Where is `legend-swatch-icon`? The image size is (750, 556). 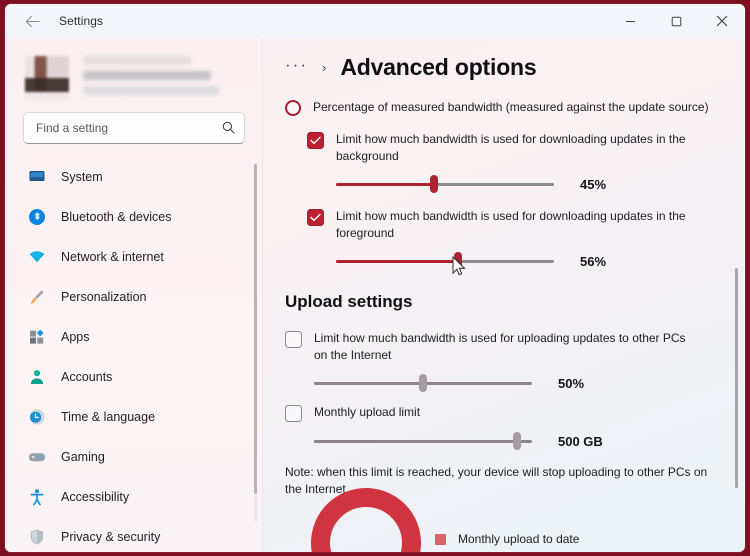
legend-swatch-icon is located at coordinates (440, 539).